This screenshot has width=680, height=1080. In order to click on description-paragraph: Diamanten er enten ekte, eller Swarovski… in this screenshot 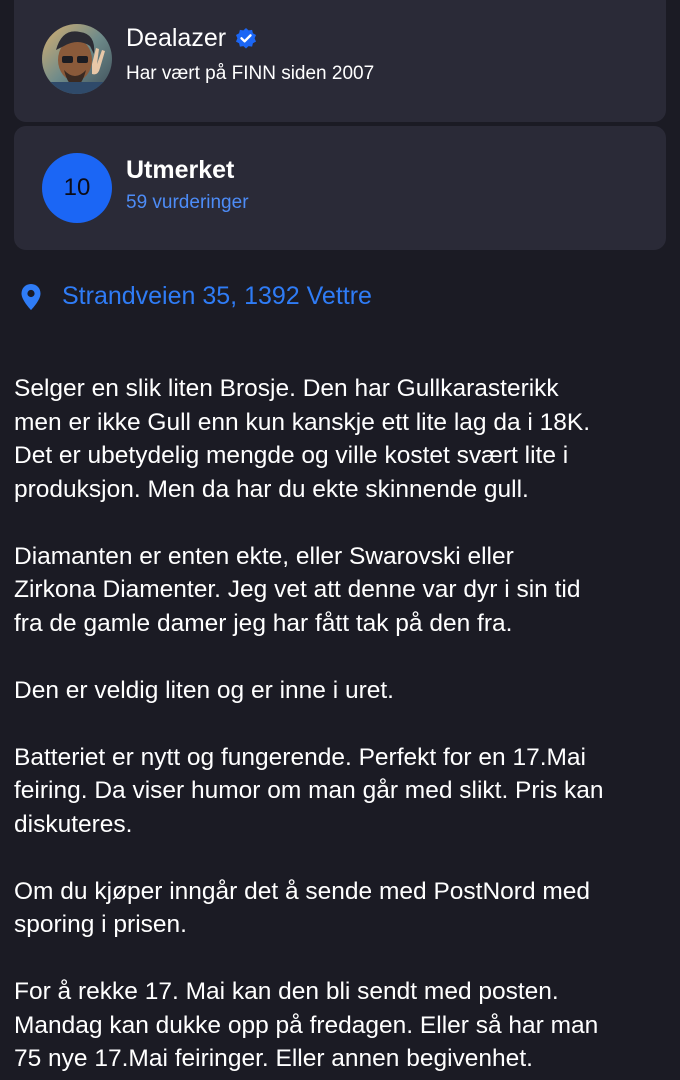, I will do `click(297, 589)`.